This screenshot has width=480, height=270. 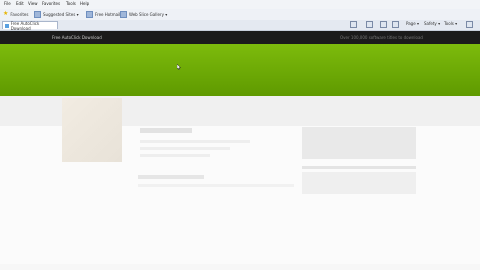 I want to click on tools-menu-label: Tools ▾, so click(x=451, y=23).